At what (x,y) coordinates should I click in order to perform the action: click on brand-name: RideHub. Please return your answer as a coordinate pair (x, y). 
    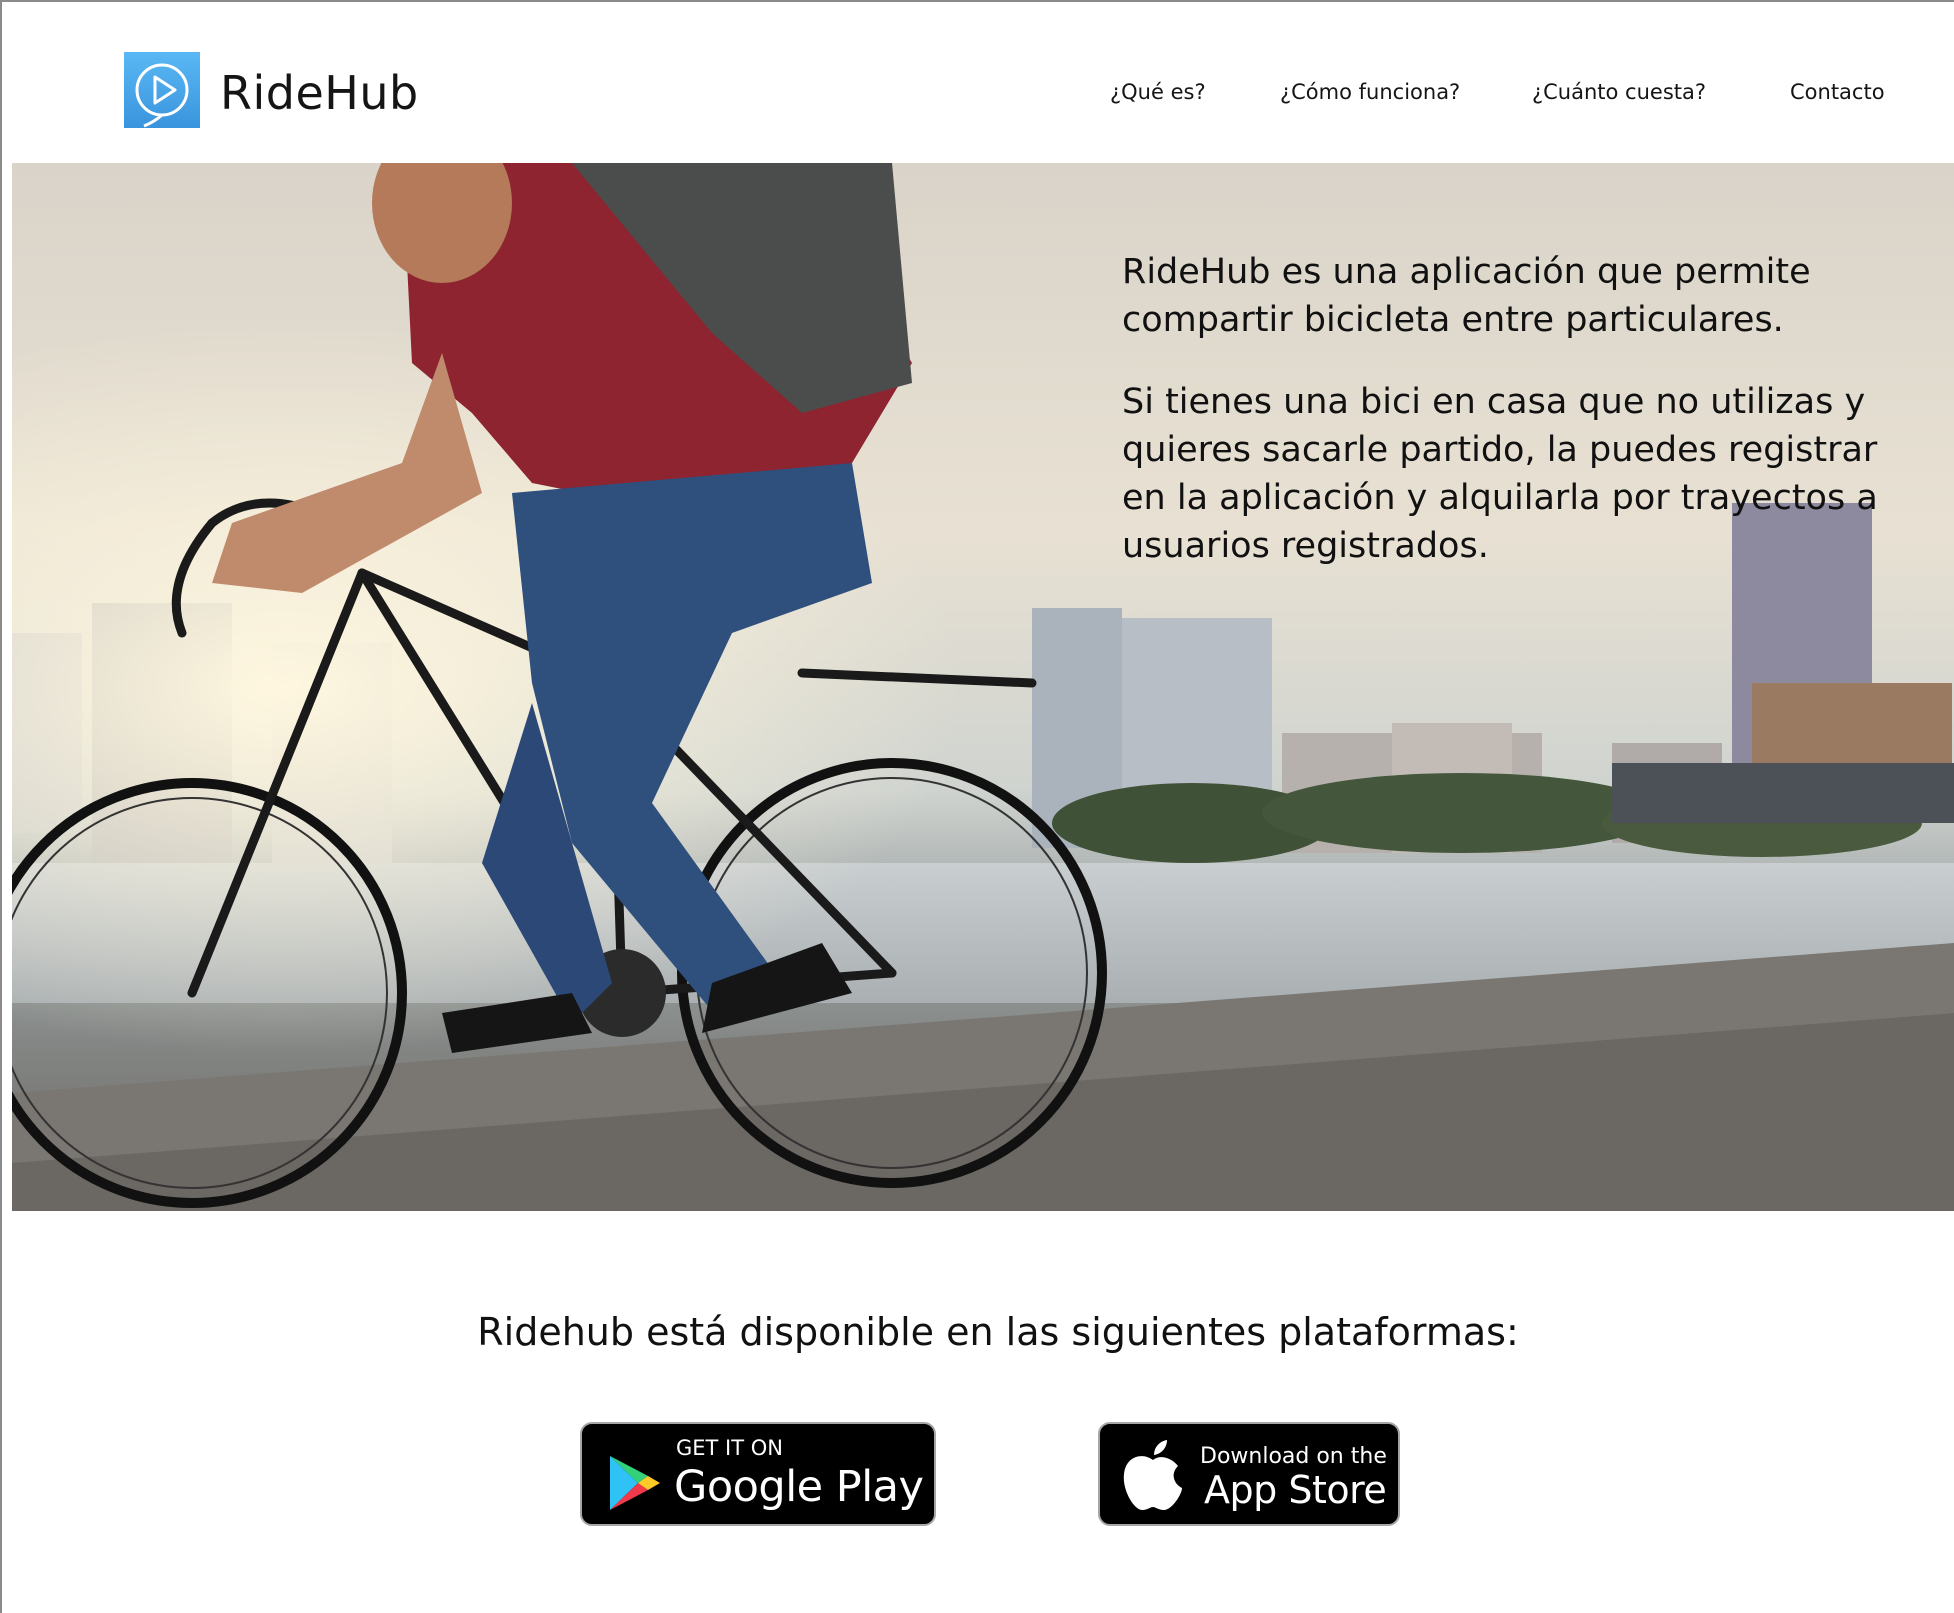
    Looking at the image, I should click on (319, 93).